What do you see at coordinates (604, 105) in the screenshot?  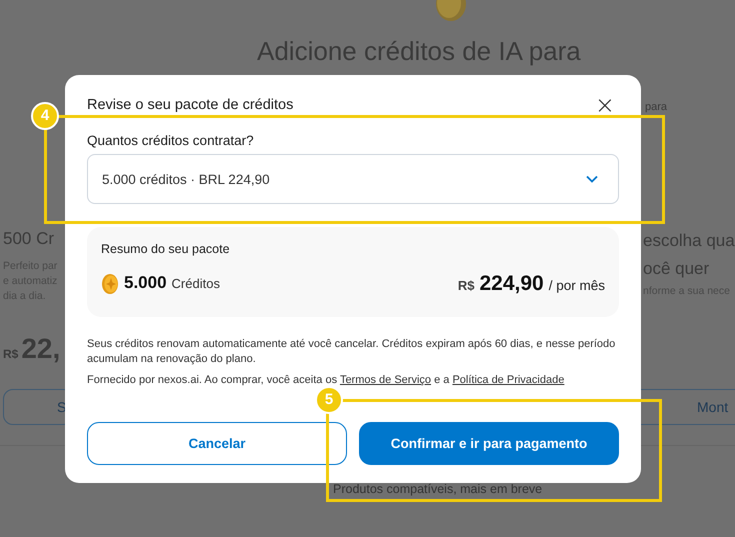 I see `close-button: ×` at bounding box center [604, 105].